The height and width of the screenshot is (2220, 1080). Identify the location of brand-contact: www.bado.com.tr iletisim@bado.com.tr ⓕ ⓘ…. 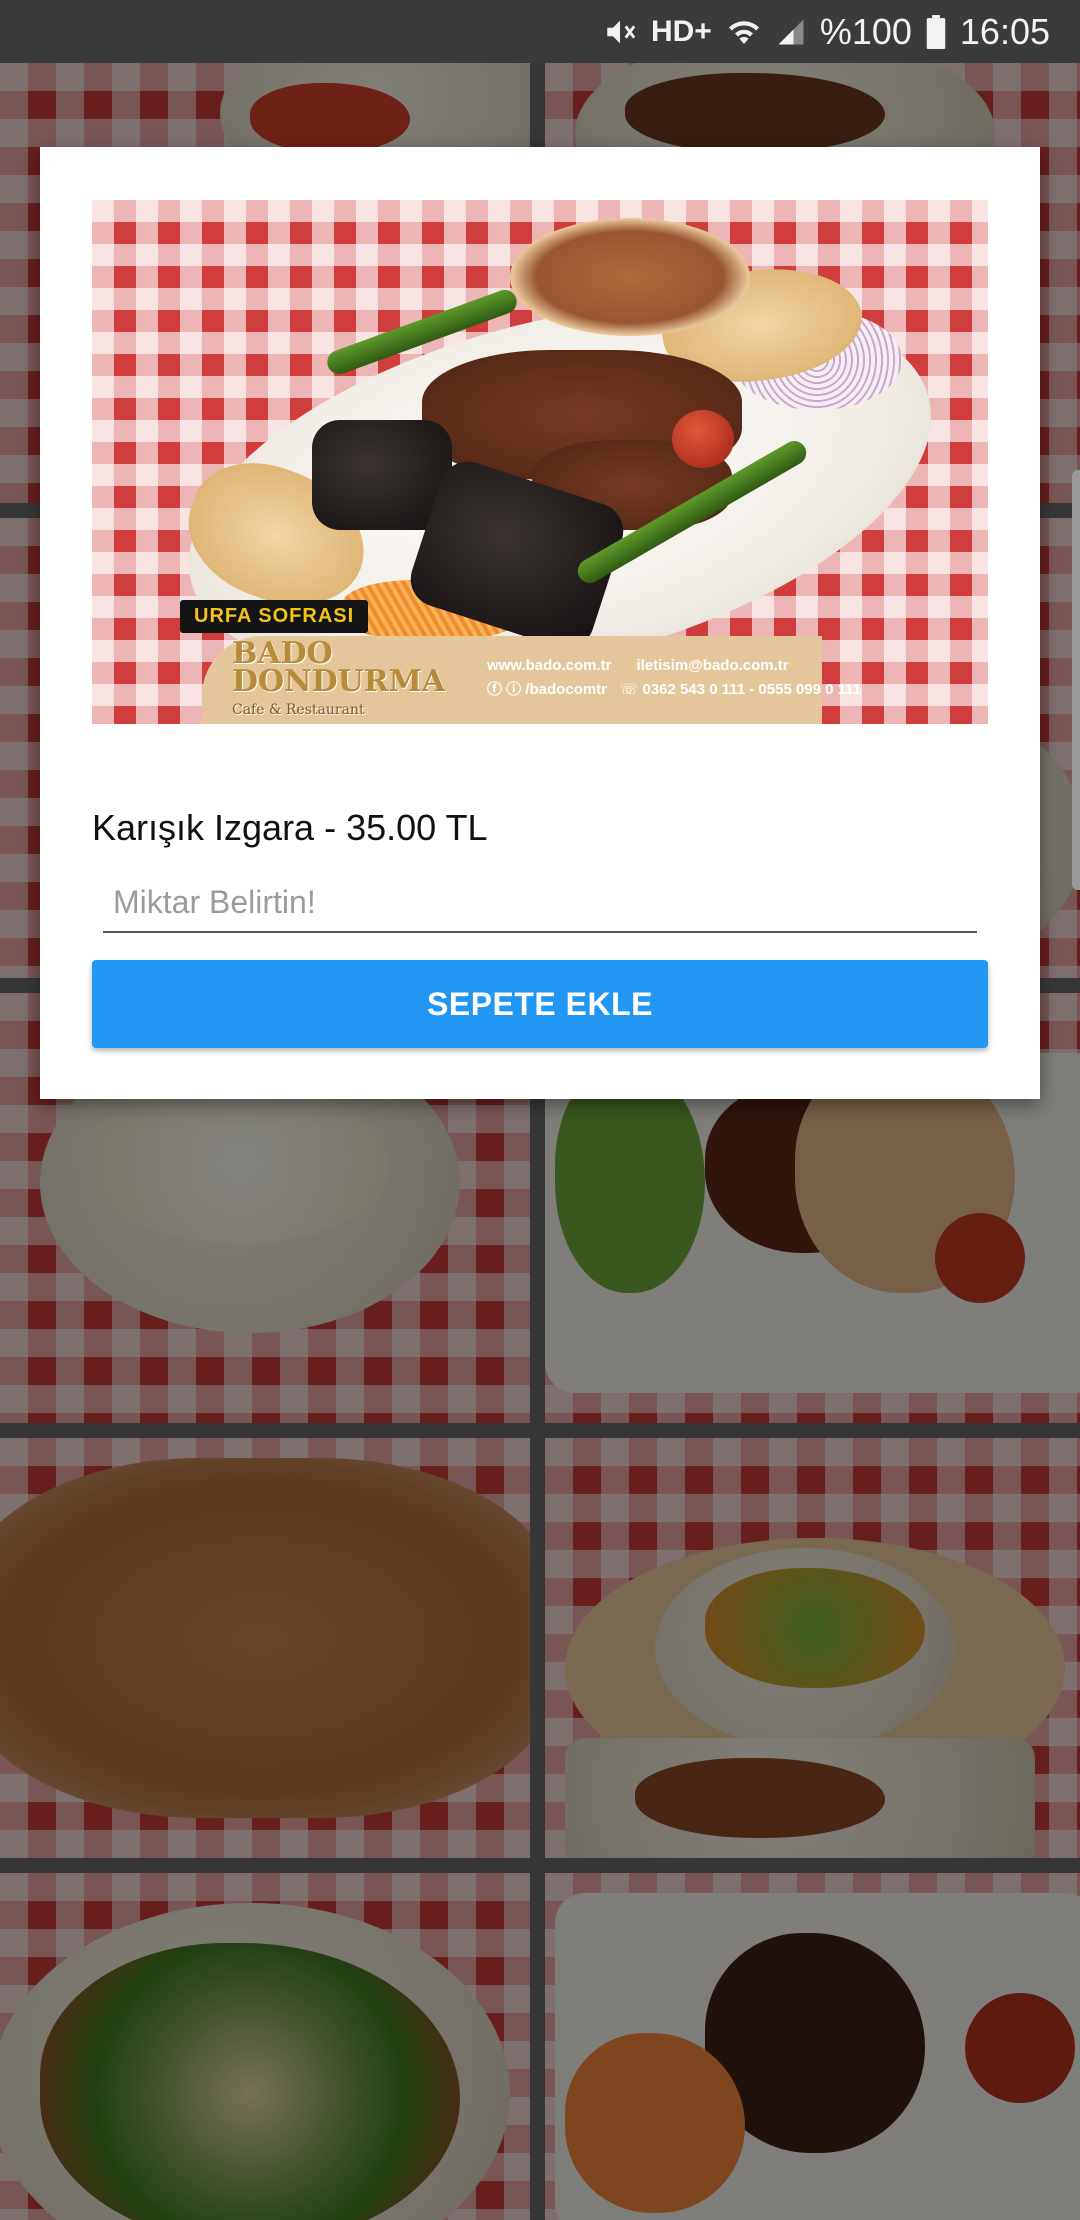
(674, 678).